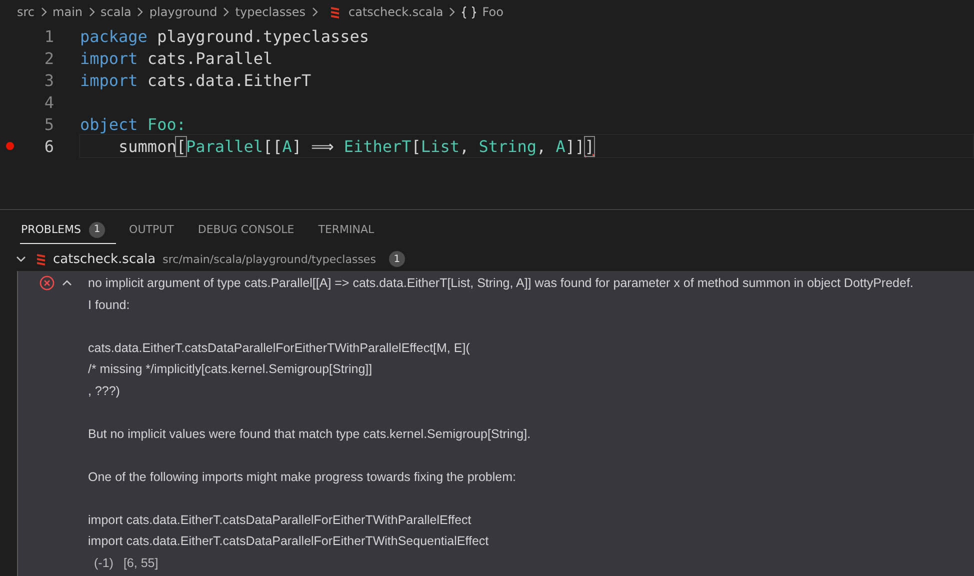 This screenshot has height=576, width=974. I want to click on line-number: 1, so click(48, 36).